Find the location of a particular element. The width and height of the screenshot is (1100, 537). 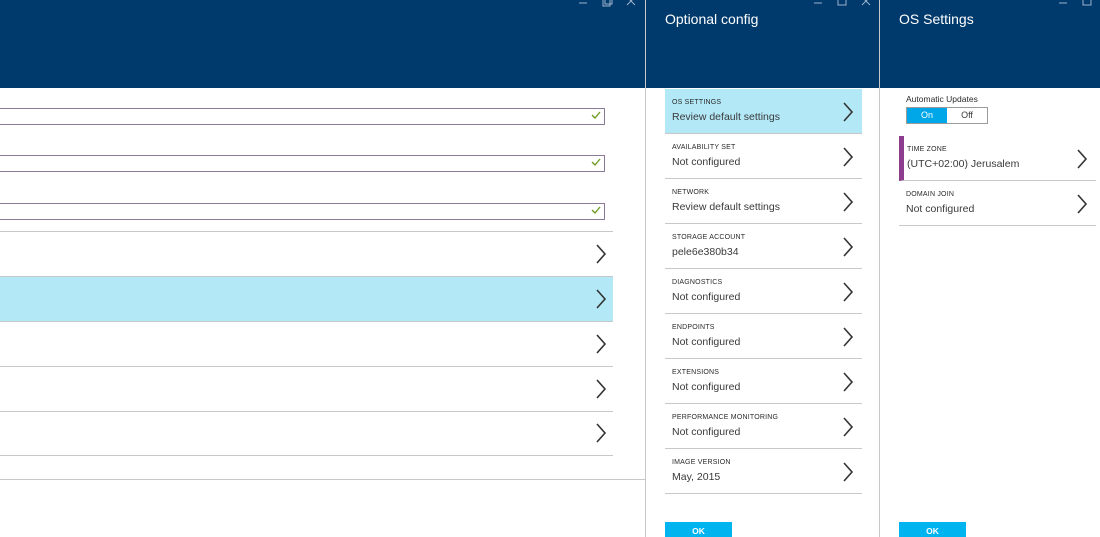

config-item-image-version: IMAGE VERSION May, 2015 is located at coordinates (763, 471).